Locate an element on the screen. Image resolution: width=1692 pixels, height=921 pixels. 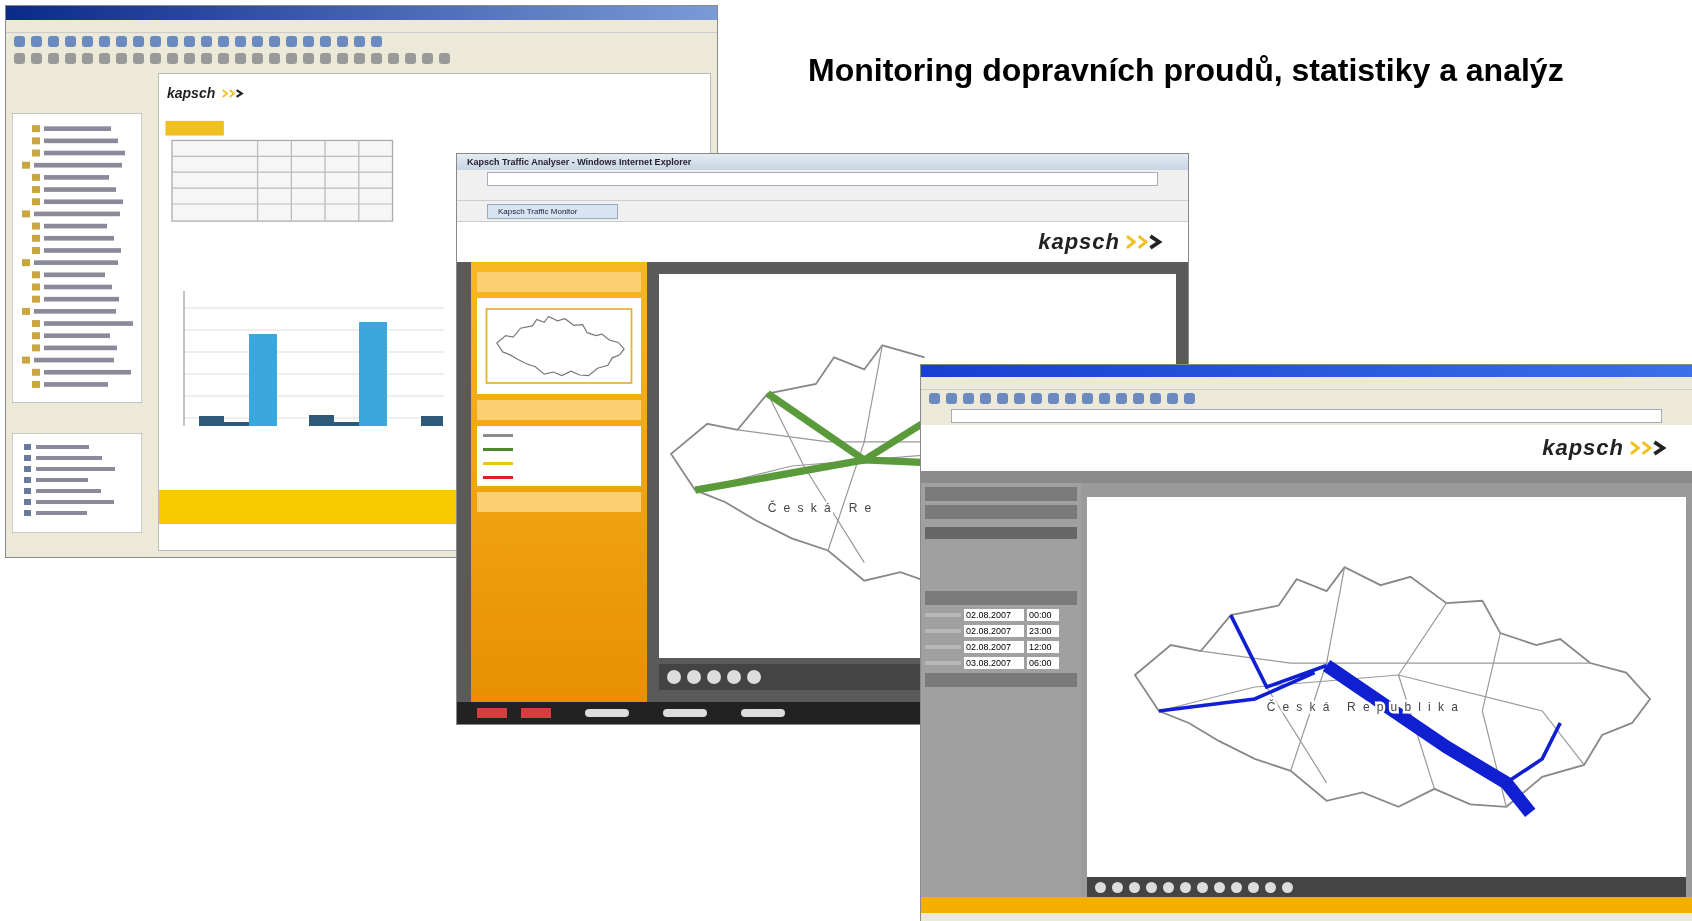
window-title: Kapsch Traffic Analyser - Windows Internet Explorer is located at coordinates (579, 162).